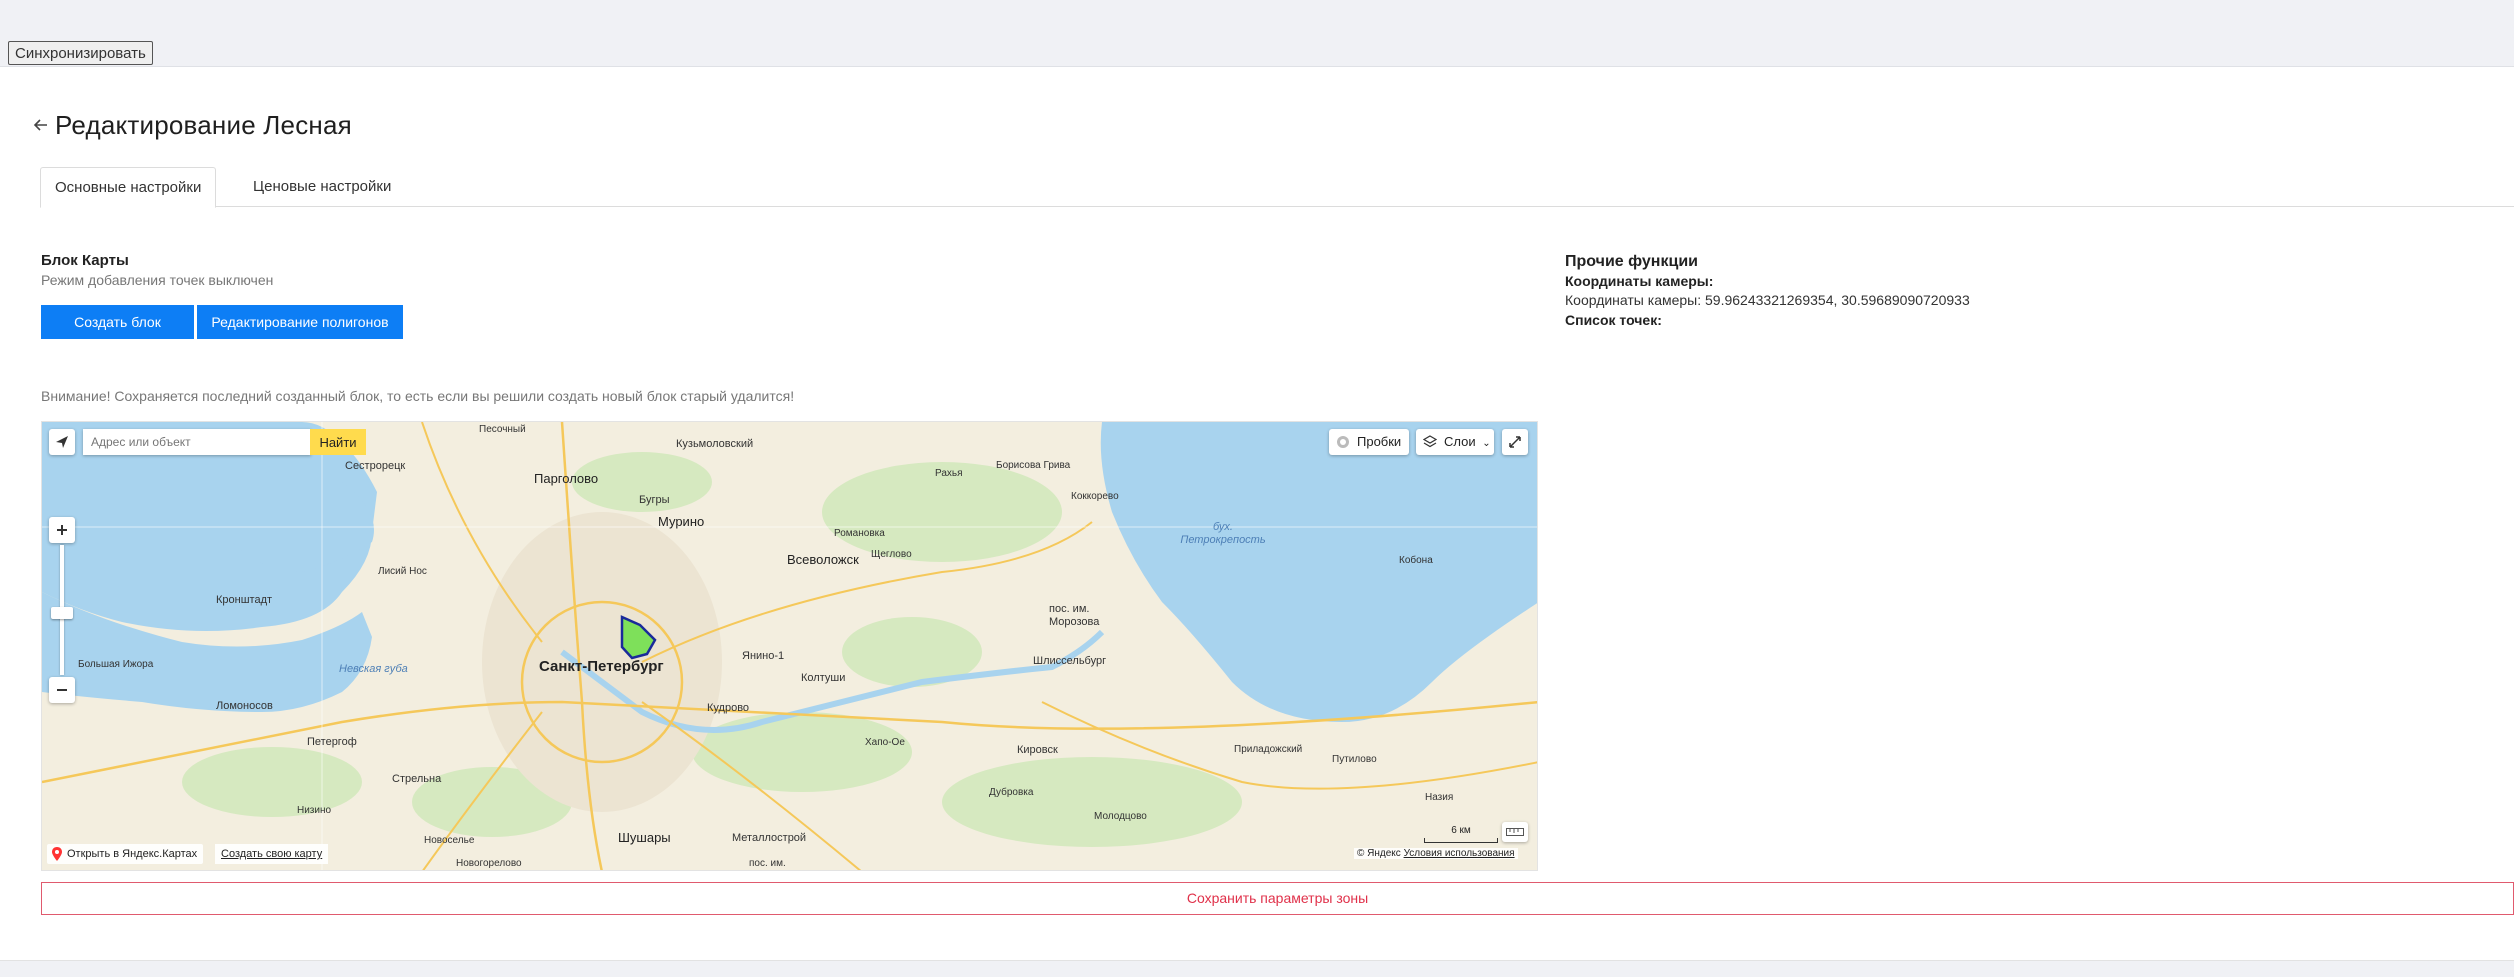 This screenshot has height=977, width=2514. What do you see at coordinates (1613, 320) in the screenshot?
I see `points-list-title: Список точек:` at bounding box center [1613, 320].